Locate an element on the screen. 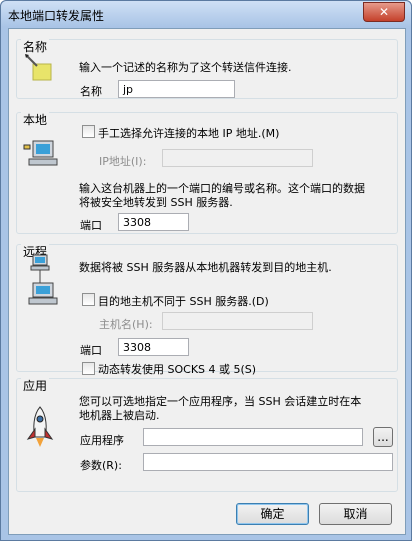  socks-checkbox is located at coordinates (88, 368).